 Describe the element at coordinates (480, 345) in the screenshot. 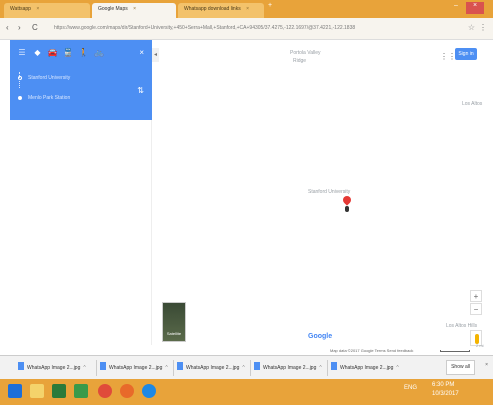

I see `scale-label: 2 mi` at that location.